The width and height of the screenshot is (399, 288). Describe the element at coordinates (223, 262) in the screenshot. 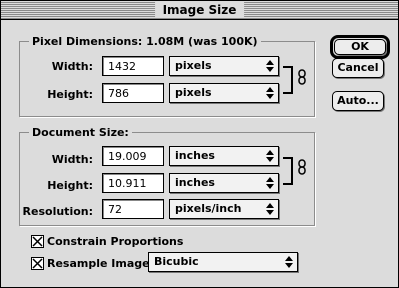

I see `resample-method-select: Bicubic` at that location.